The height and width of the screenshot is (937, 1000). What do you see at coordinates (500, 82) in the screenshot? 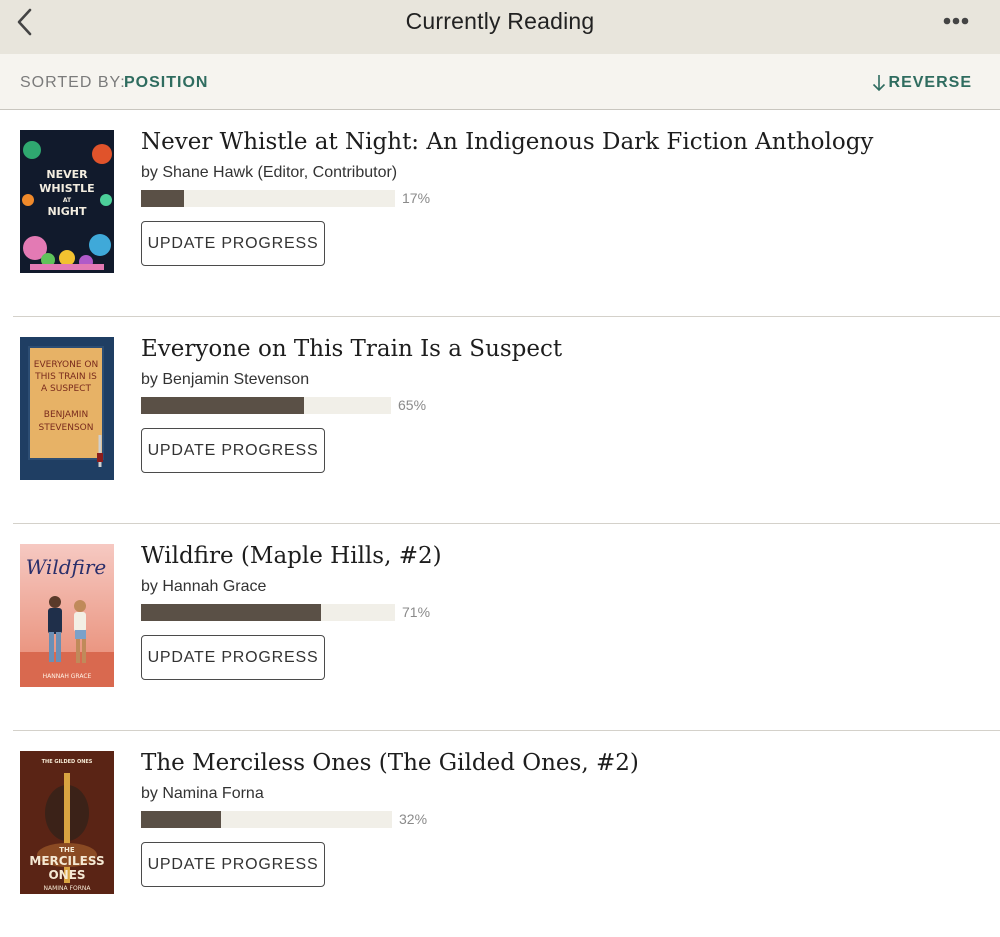
I see `sort-bar: SORTED BY: POSITION REVERSE` at bounding box center [500, 82].